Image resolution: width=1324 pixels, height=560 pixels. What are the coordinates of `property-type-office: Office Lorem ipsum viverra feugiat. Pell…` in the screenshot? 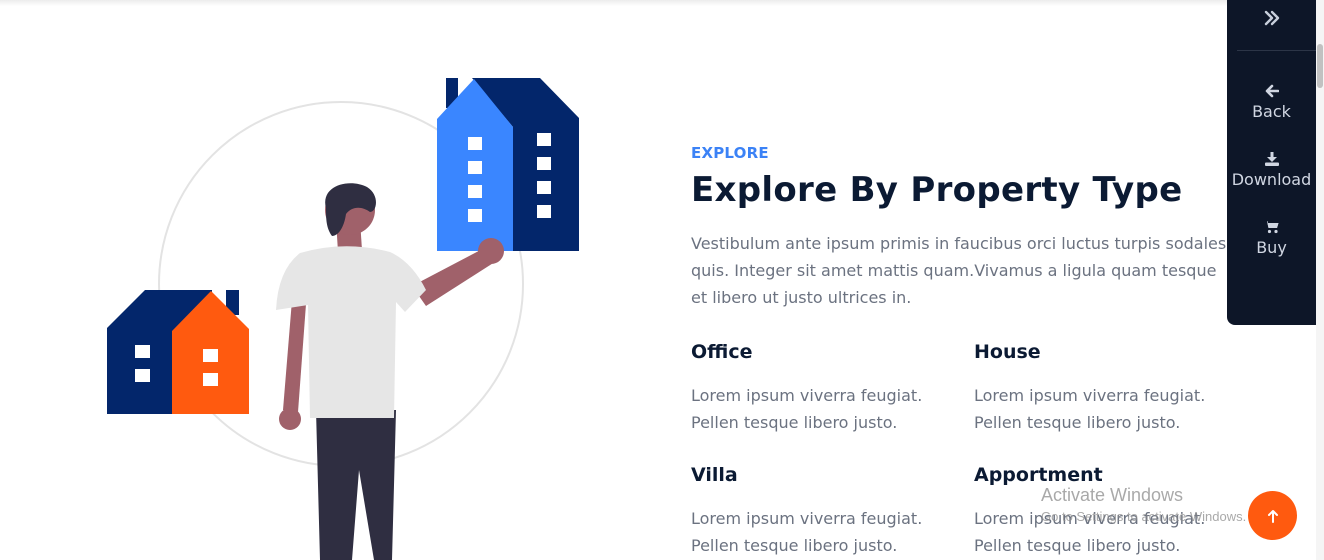 It's located at (821, 388).